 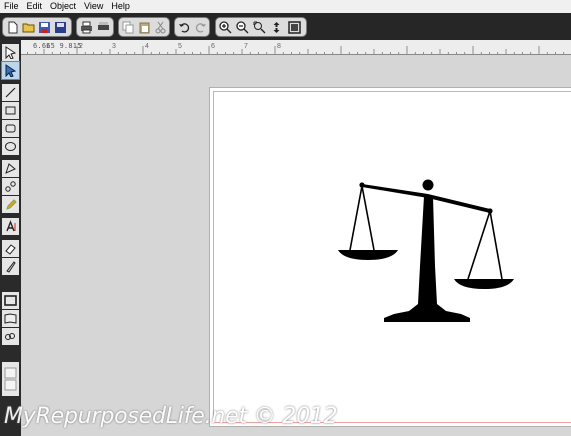 I want to click on paste-icon, so click(x=144, y=27).